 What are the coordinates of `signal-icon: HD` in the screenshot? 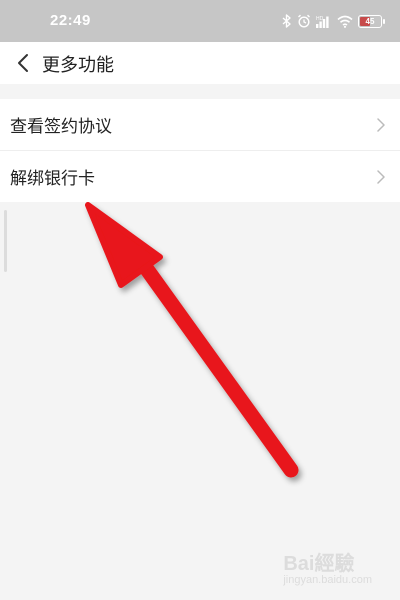 It's located at (324, 21).